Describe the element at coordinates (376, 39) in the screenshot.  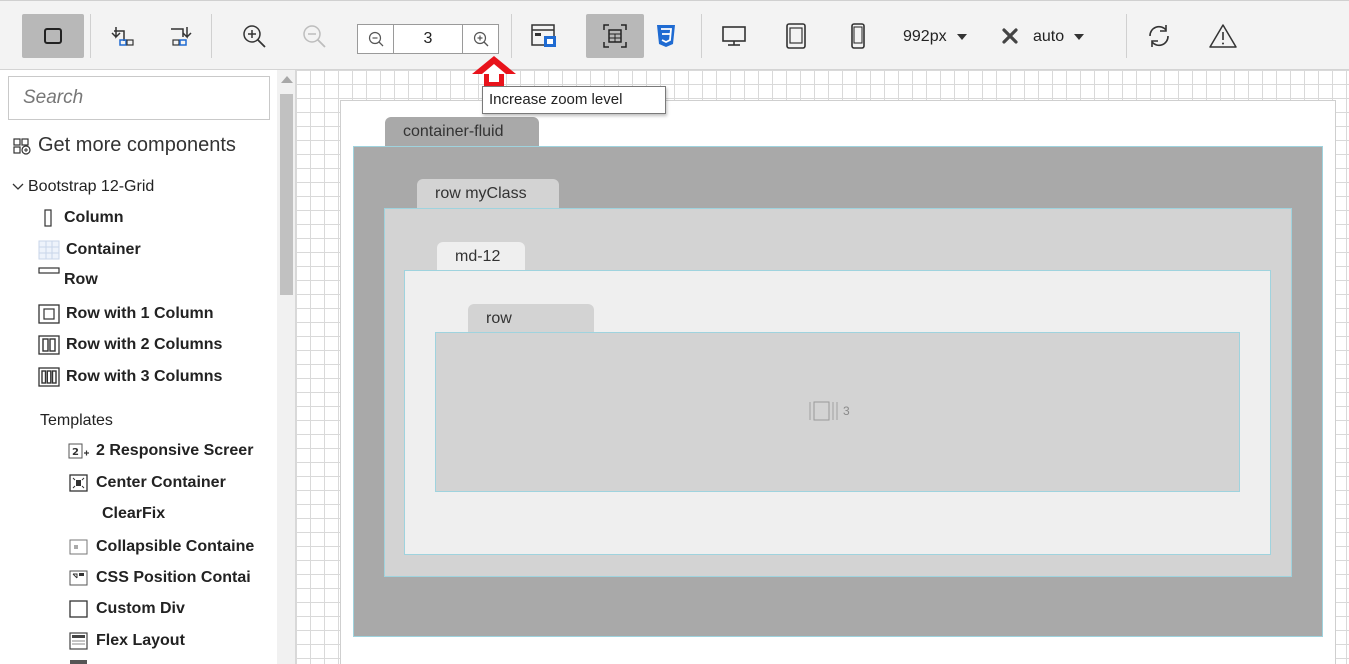
I see `zoom-decrease-button` at that location.